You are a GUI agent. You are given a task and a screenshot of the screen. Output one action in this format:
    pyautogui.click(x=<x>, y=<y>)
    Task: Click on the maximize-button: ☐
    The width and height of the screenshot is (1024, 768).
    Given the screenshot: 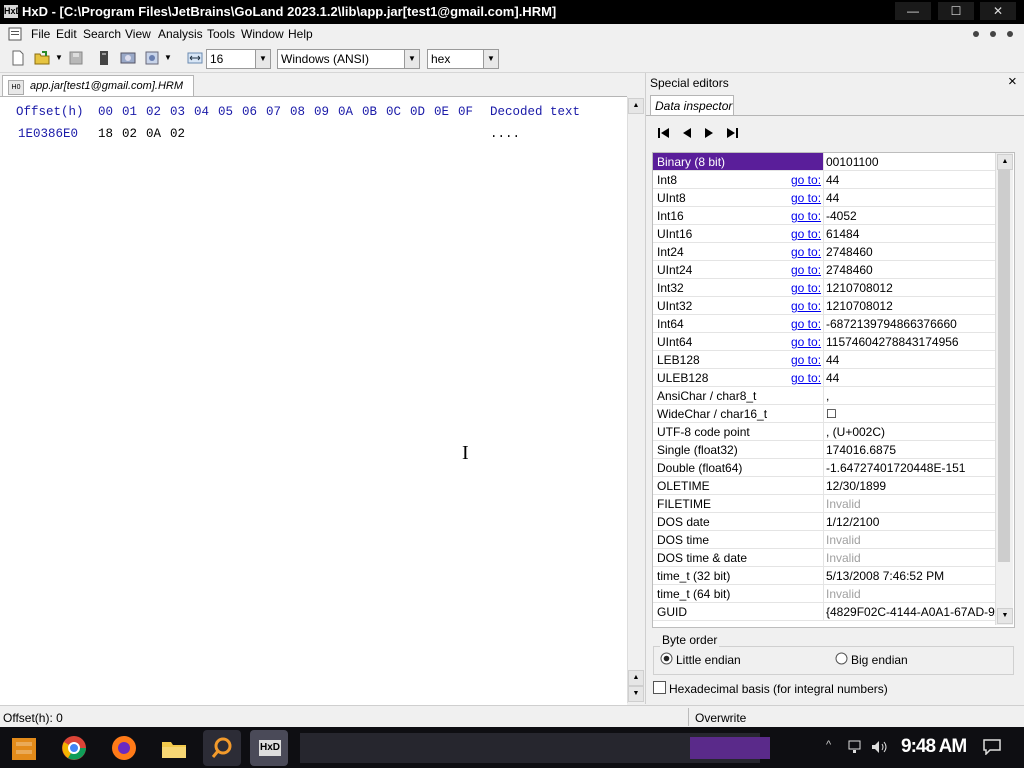 What is the action you would take?
    pyautogui.click(x=956, y=11)
    